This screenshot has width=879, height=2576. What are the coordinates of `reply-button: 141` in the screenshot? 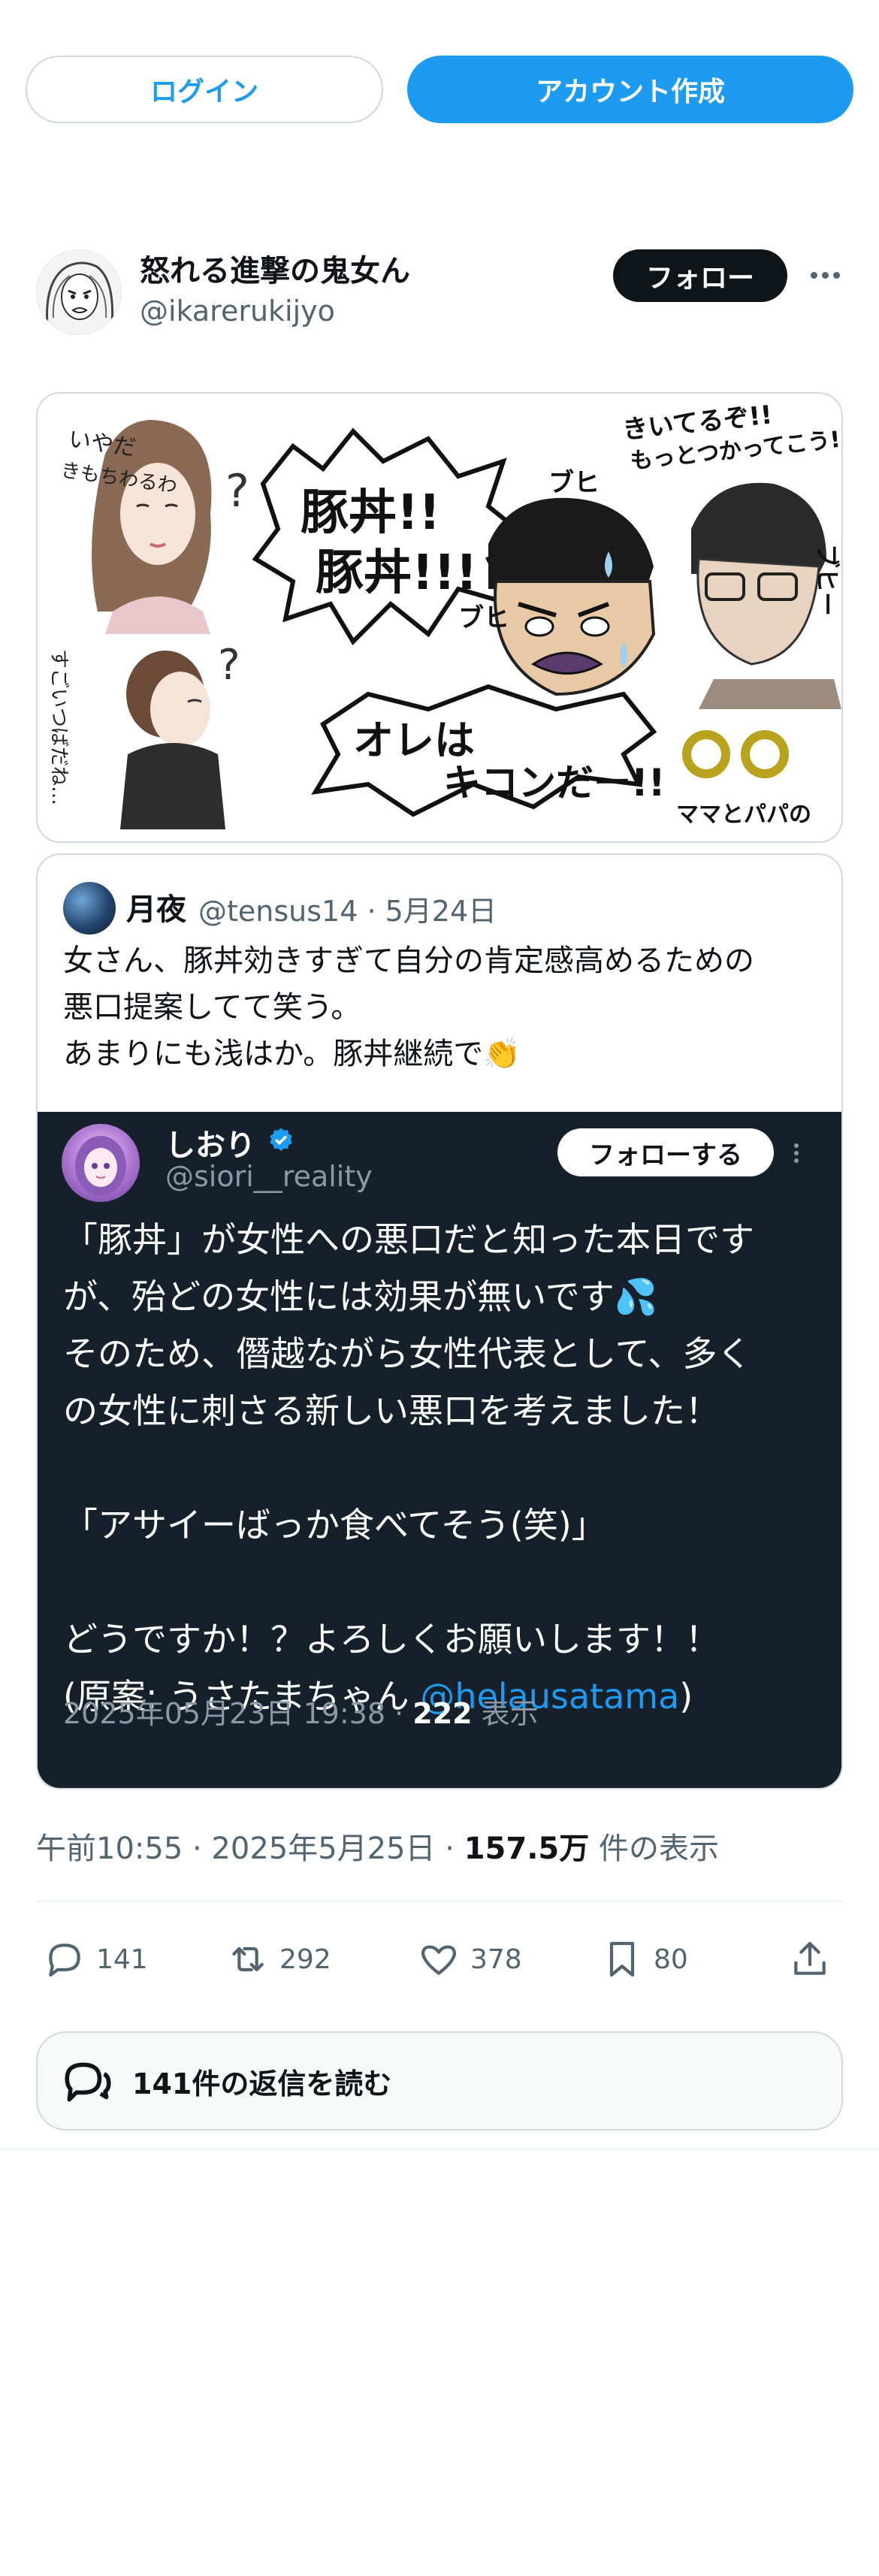 It's located at (96, 1959).